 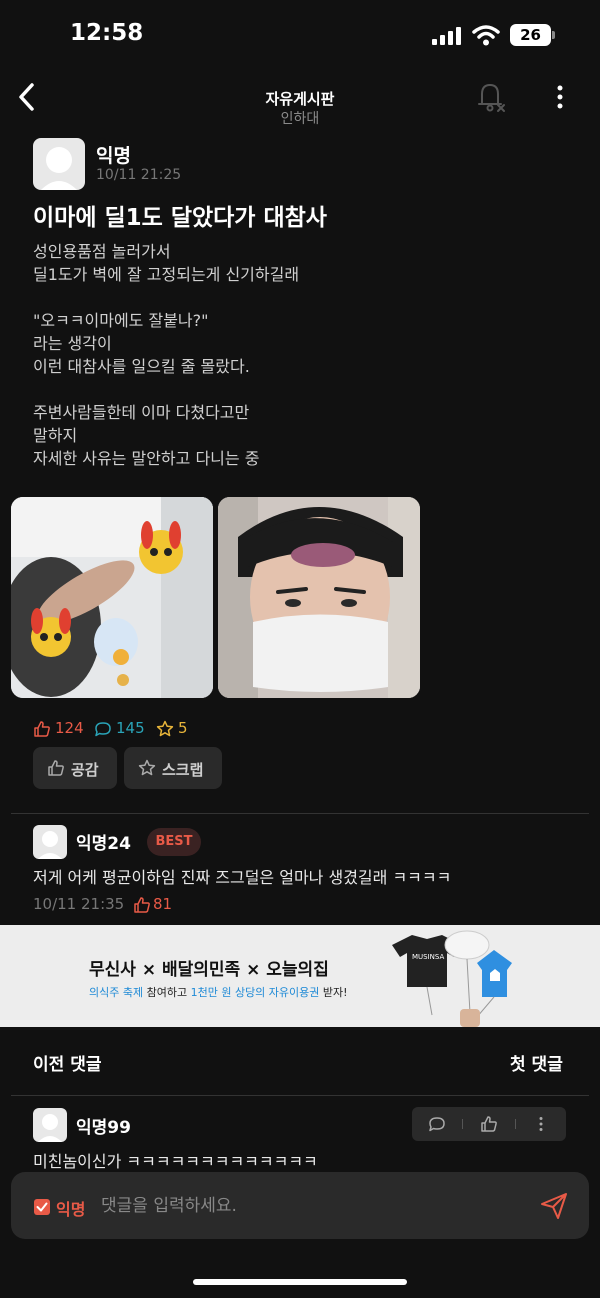 I want to click on post-line: 주변사람들한테 이마 다쳤다고만, so click(x=141, y=412).